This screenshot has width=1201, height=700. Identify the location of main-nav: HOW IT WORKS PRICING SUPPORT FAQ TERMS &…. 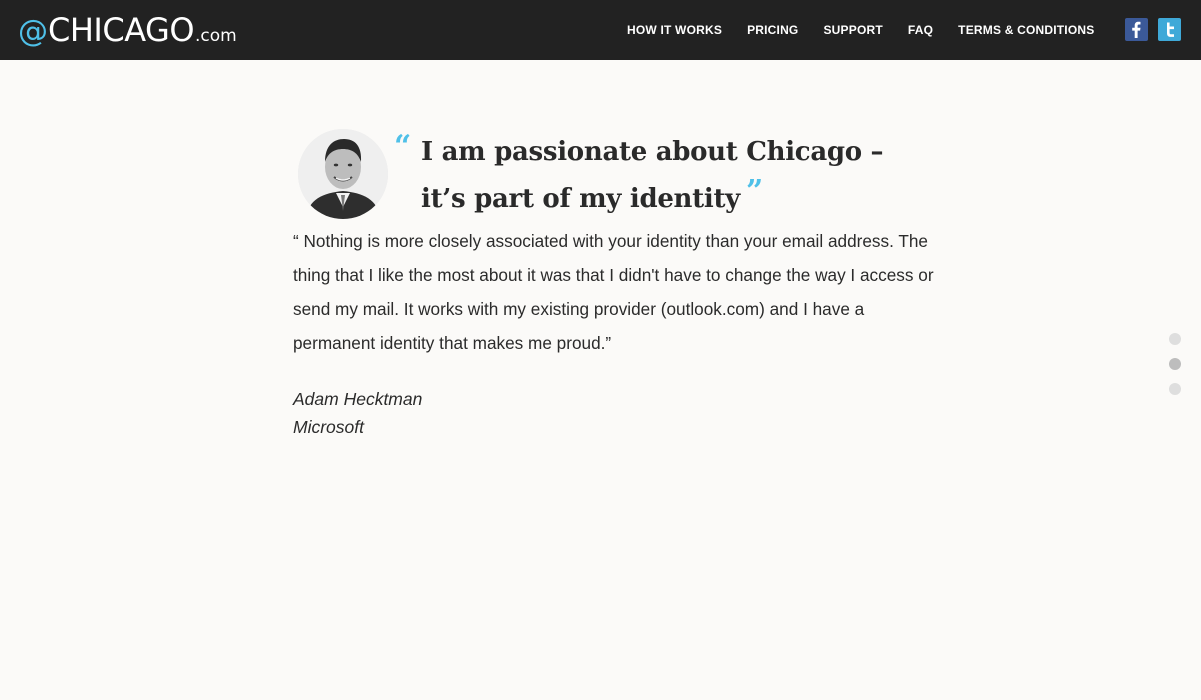
(860, 30).